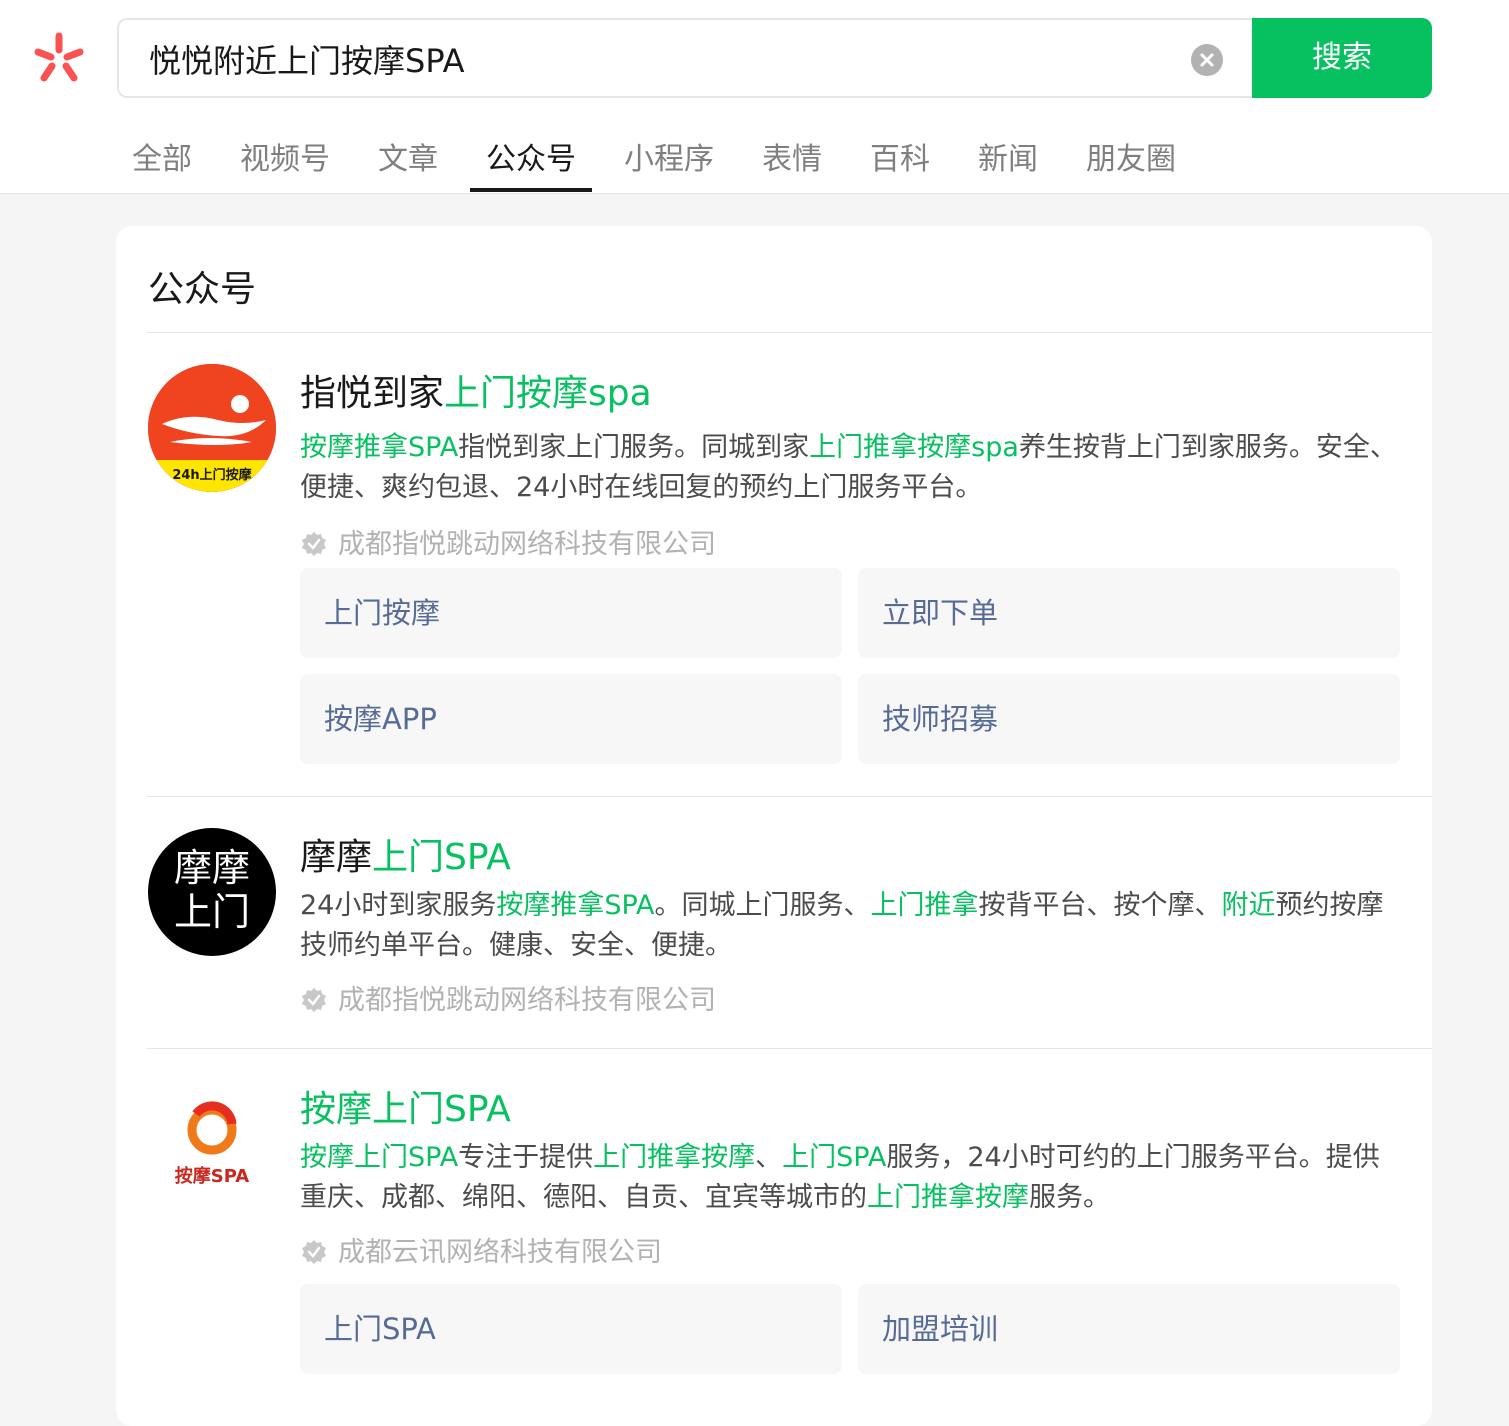 This screenshot has height=1426, width=1509. Describe the element at coordinates (531, 164) in the screenshot. I see `tab-official-accounts: 公众号` at that location.